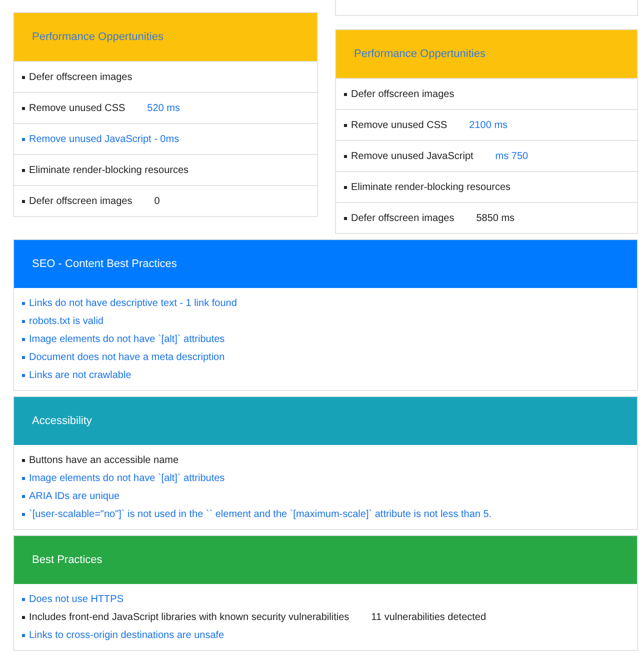  What do you see at coordinates (104, 460) in the screenshot?
I see `audit-text: Buttons have an accessible name` at bounding box center [104, 460].